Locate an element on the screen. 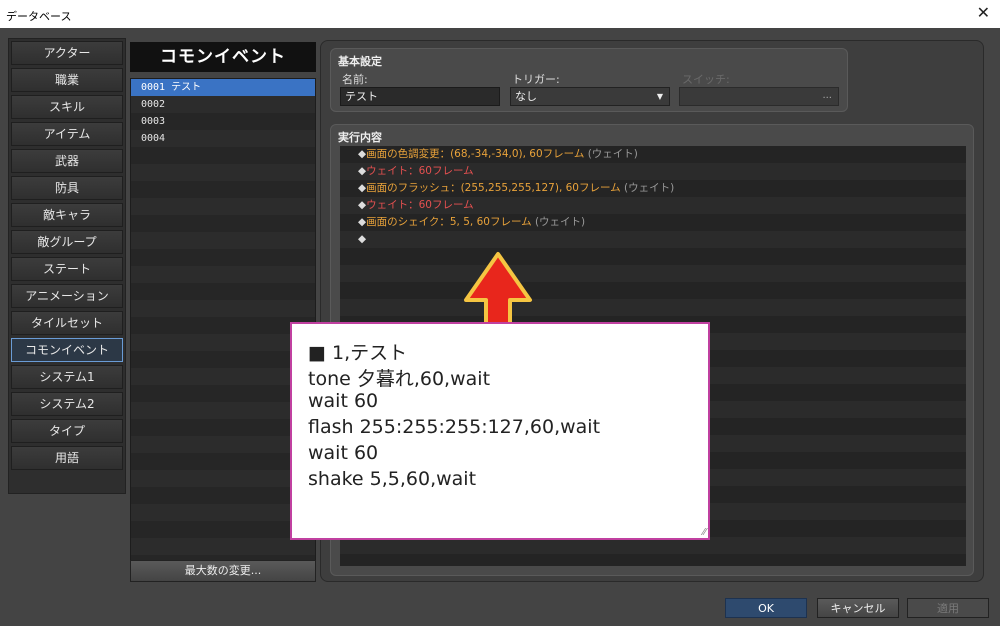 This screenshot has height=626, width=1000. list-item: 0002 is located at coordinates (223, 104).